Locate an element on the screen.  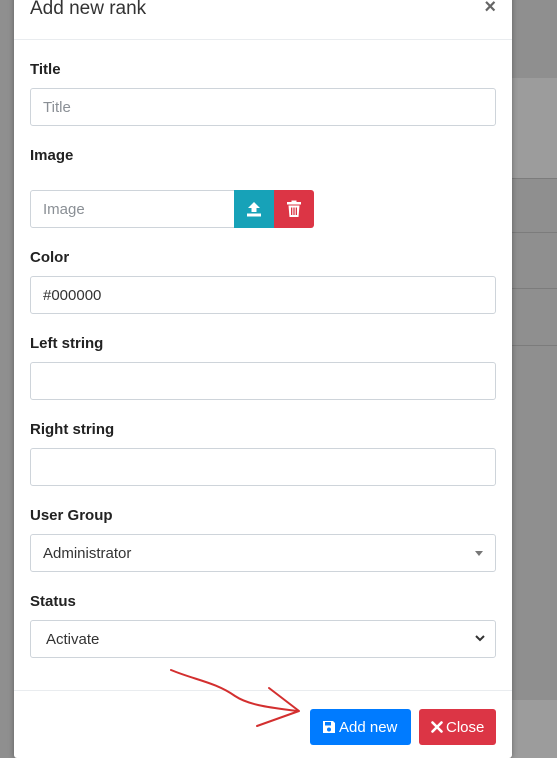
user-group-value: Administrator is located at coordinates (87, 553).